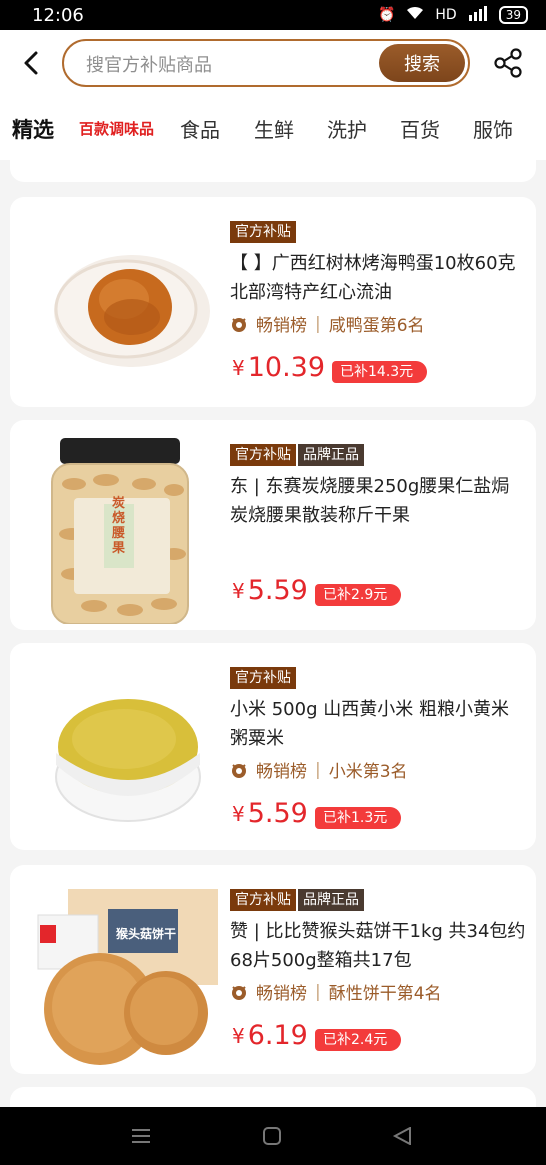 The height and width of the screenshot is (1165, 546). Describe the element at coordinates (373, 278) in the screenshot. I see `product-title: 【 】广西红树林烤海鸭蛋10枚60克北部湾特产红心流油` at that location.